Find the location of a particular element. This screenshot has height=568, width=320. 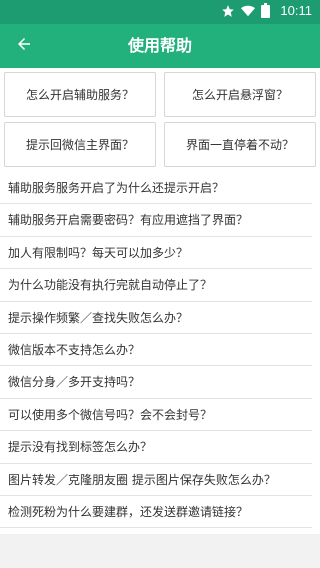

faq-item: 检测死粉为什么要建群，还发送群邀请链接？ is located at coordinates (156, 512).